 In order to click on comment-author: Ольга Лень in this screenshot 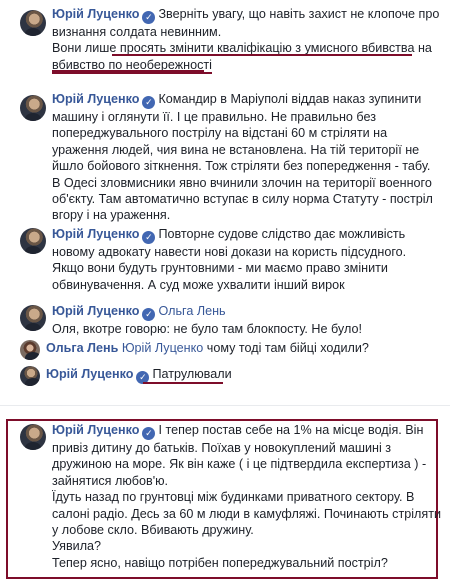, I will do `click(82, 348)`.